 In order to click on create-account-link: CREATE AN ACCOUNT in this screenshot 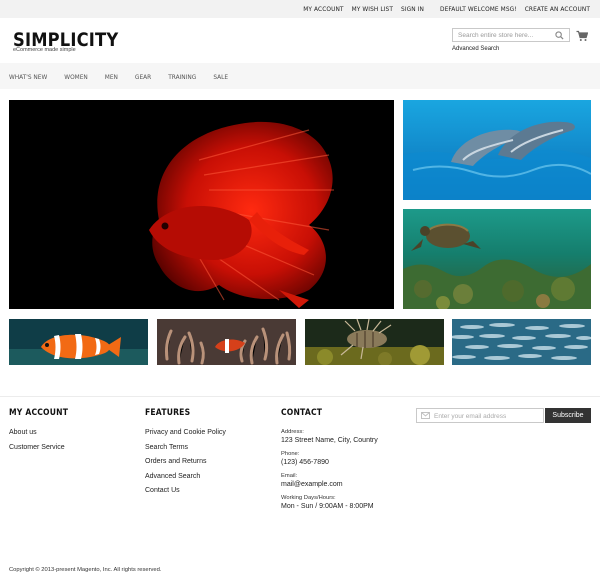, I will do `click(557, 9)`.